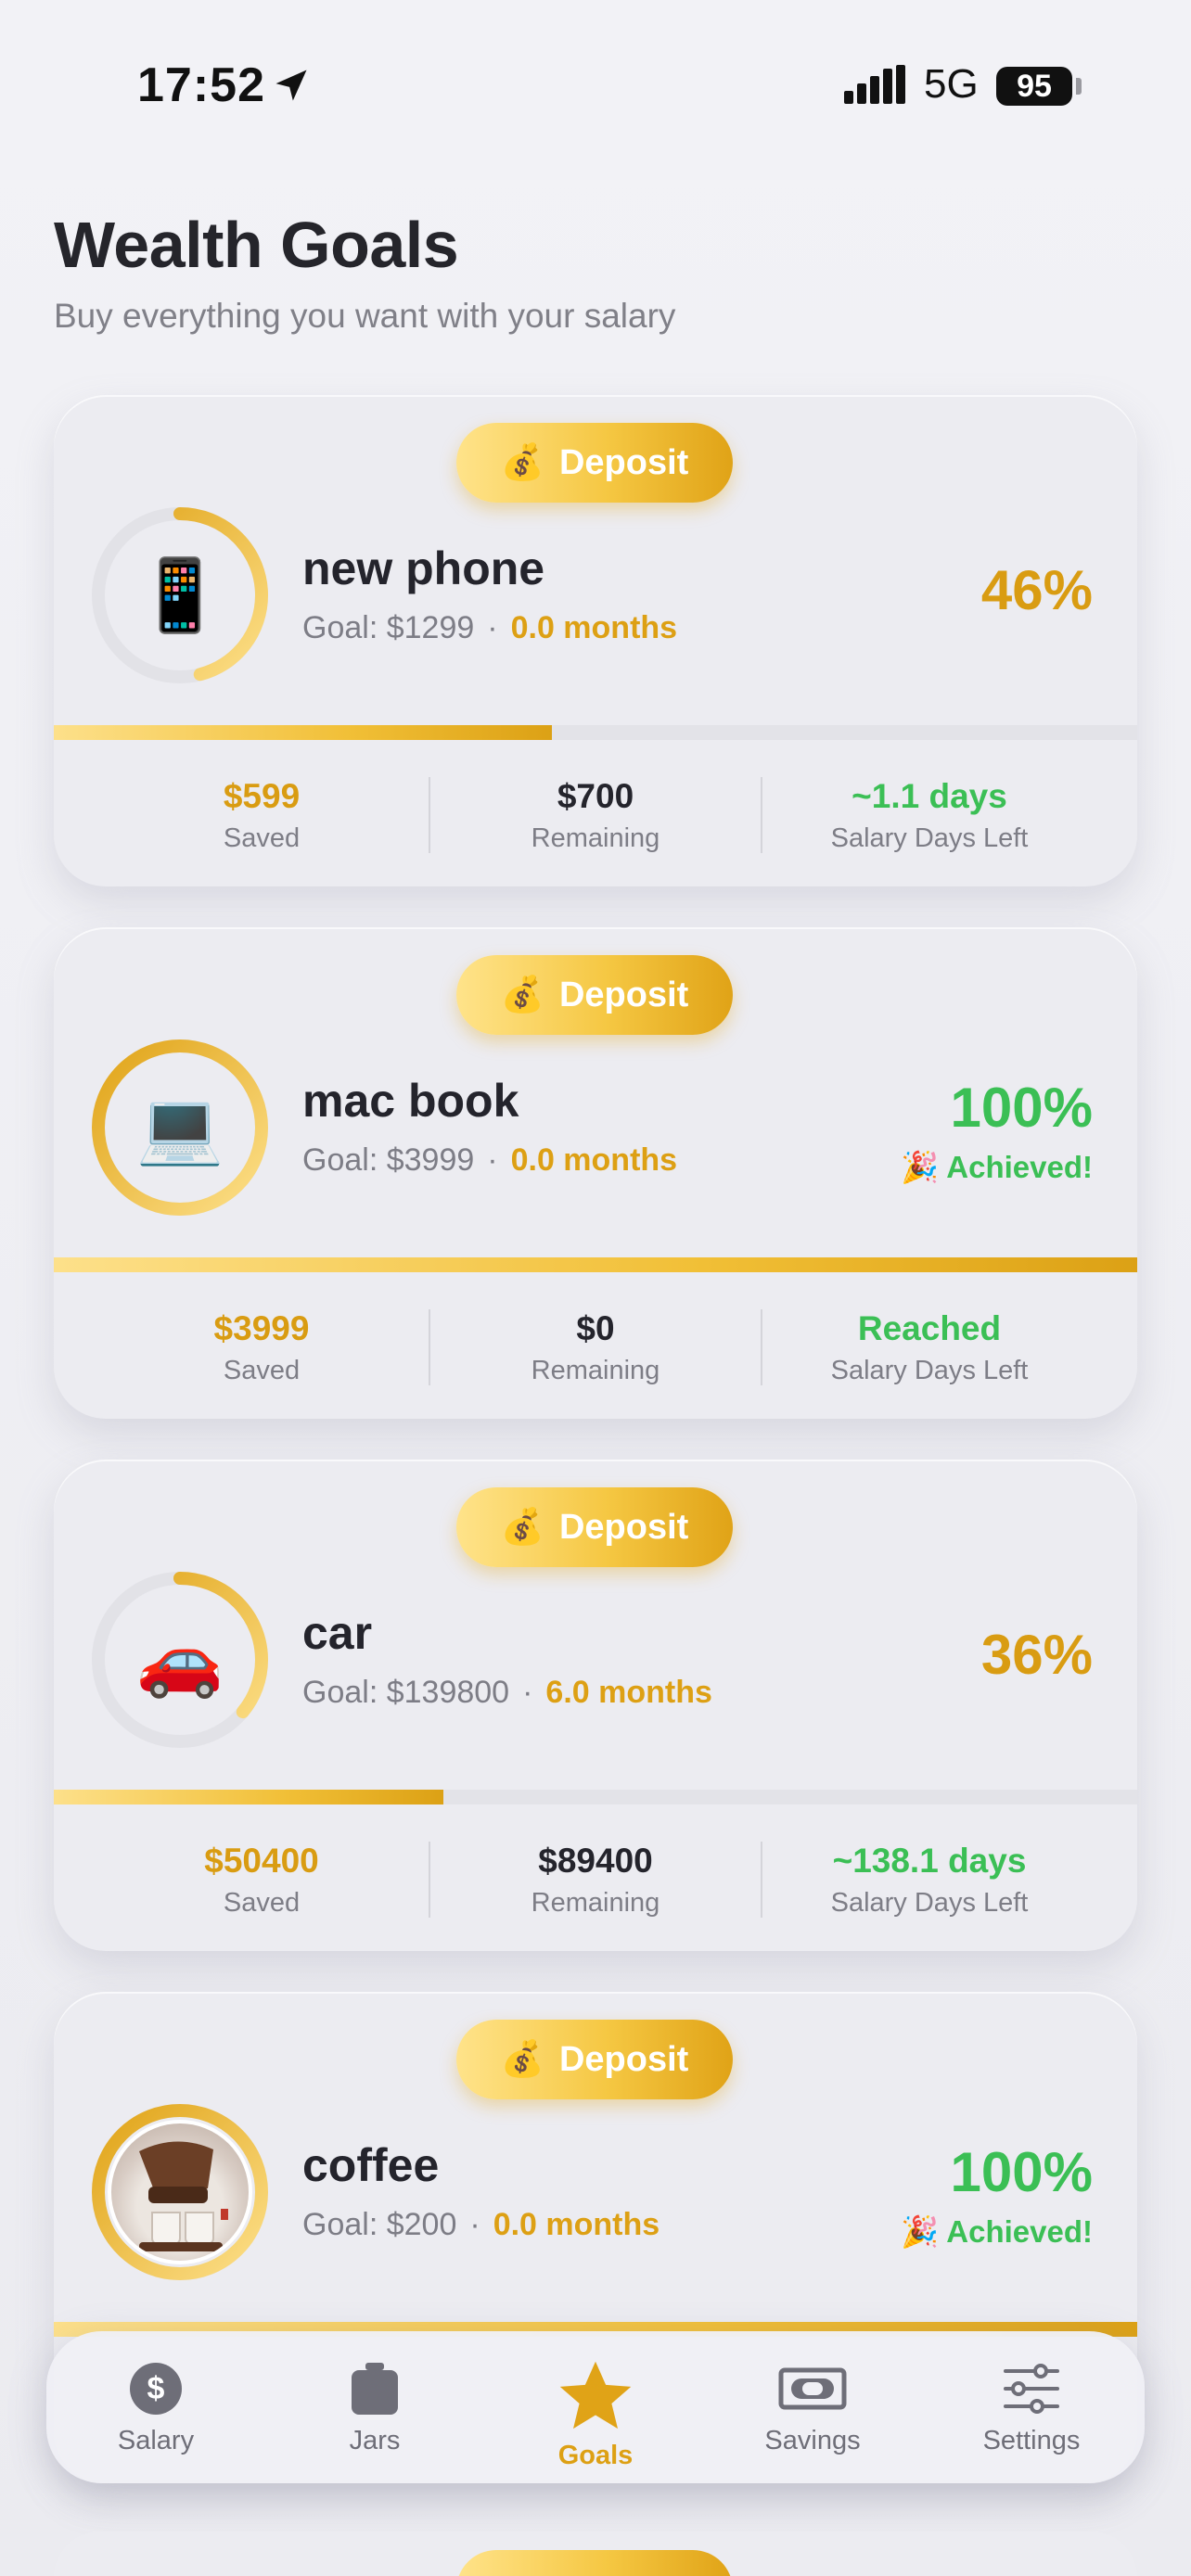 The image size is (1191, 2576). I want to click on days-value: ~1.1 days, so click(929, 796).